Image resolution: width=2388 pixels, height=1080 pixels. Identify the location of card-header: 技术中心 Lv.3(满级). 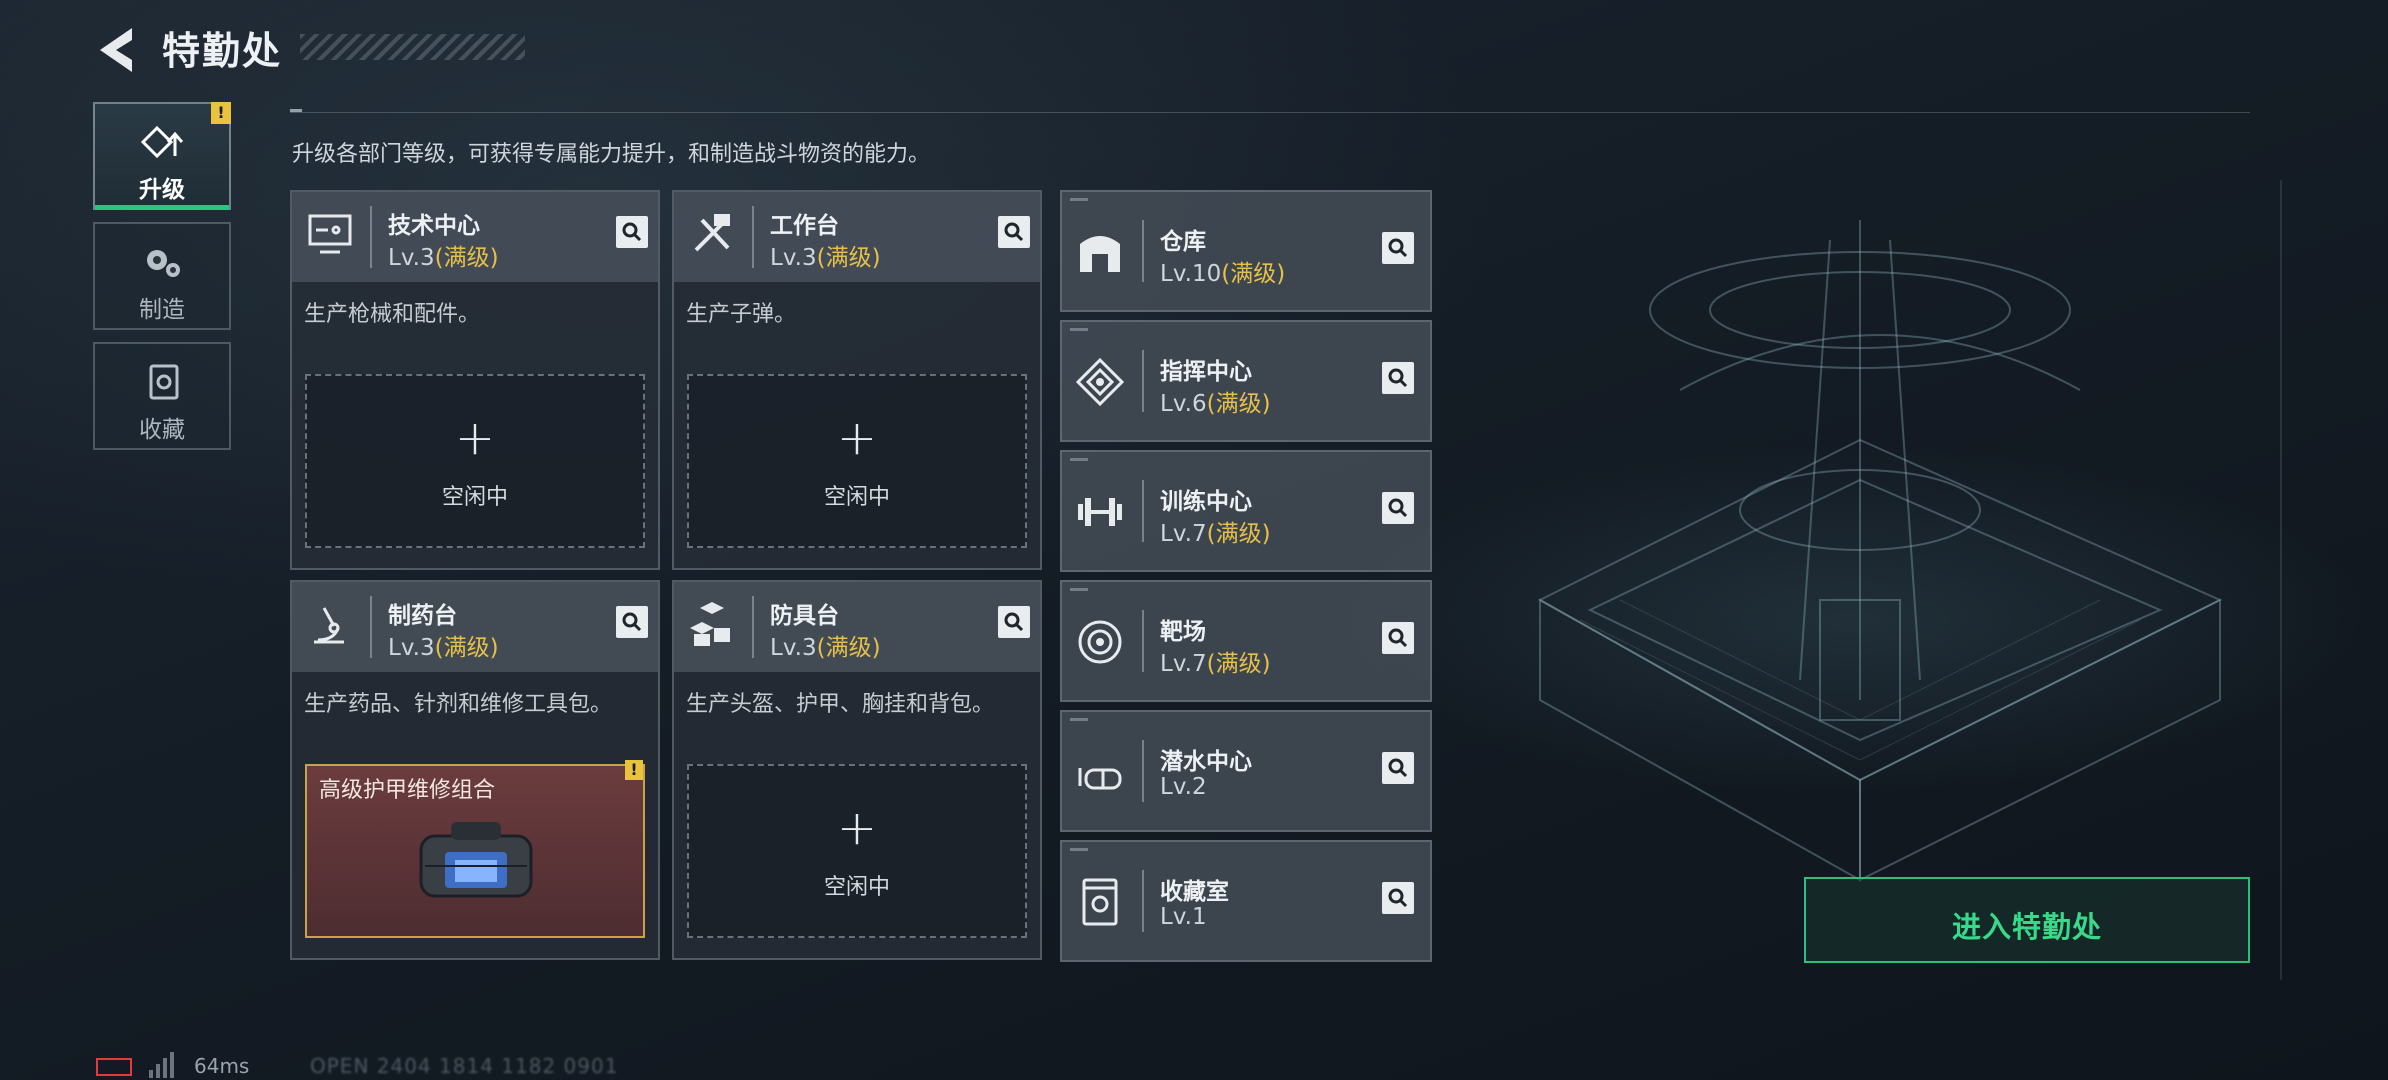
(475, 237).